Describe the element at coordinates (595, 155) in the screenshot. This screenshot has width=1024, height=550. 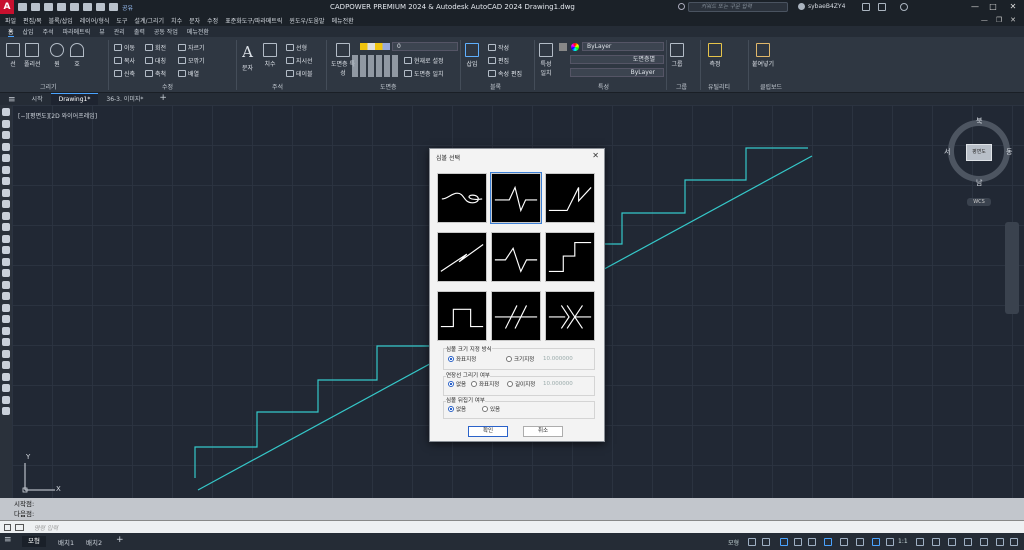
I see `dialog-close-button: ✕` at that location.